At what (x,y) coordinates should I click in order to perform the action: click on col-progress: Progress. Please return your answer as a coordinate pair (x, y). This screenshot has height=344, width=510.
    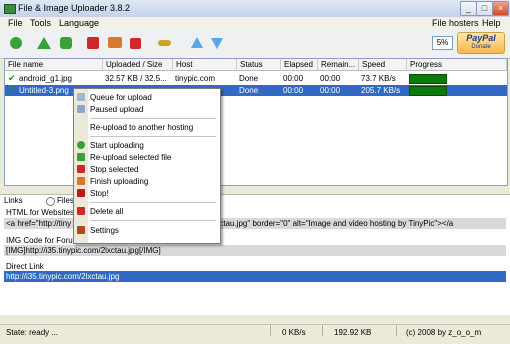
    Looking at the image, I should click on (457, 65).